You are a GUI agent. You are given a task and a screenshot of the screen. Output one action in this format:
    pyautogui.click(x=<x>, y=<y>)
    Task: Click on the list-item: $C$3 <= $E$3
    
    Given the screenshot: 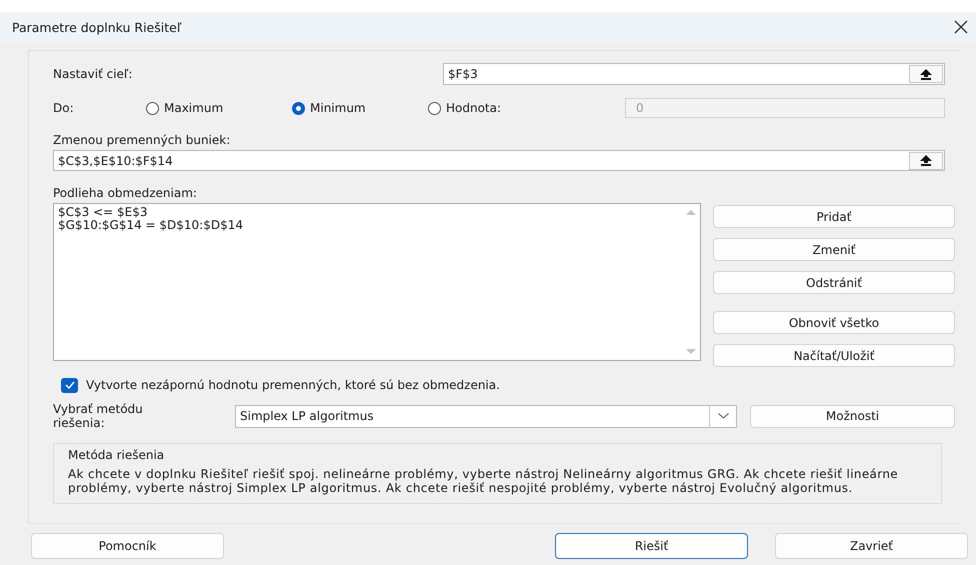 What is the action you would take?
    pyautogui.click(x=151, y=212)
    